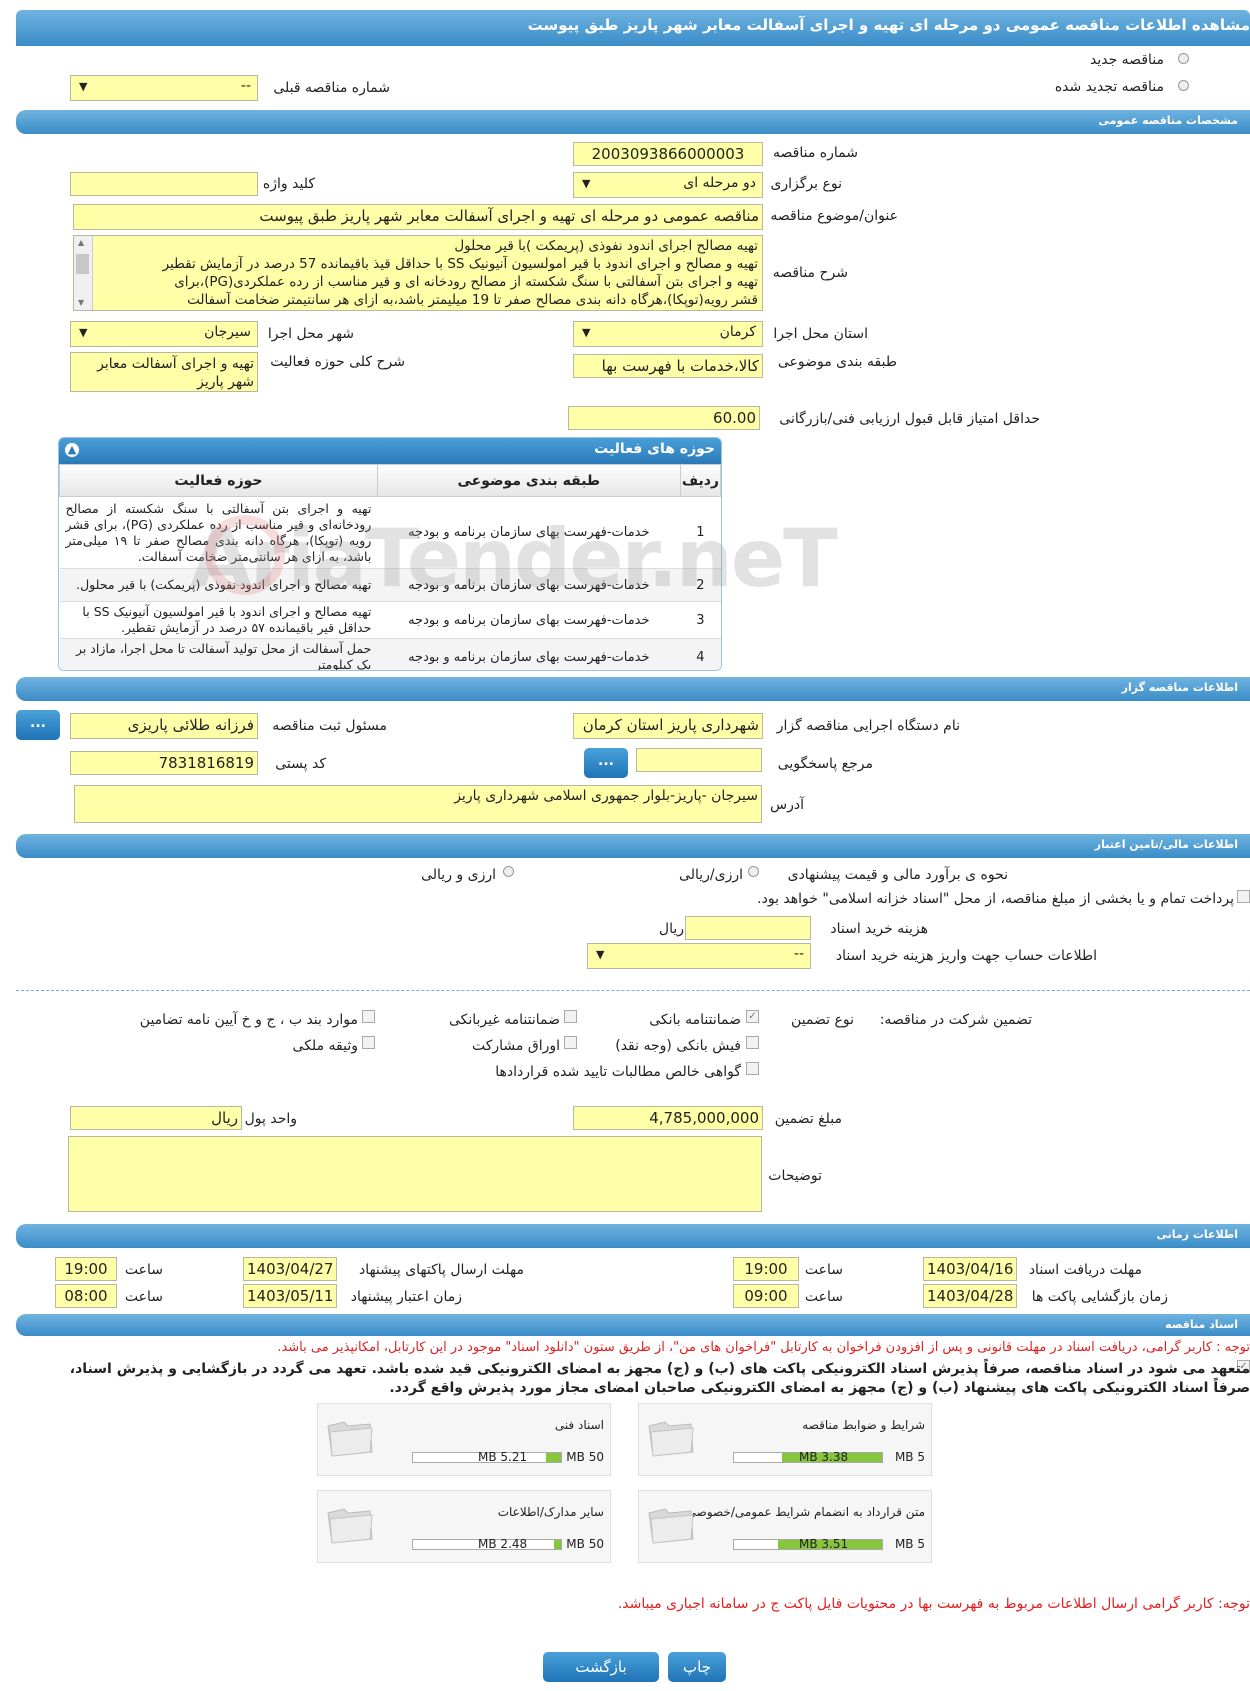 The height and width of the screenshot is (1691, 1250). What do you see at coordinates (766, 1296) in the screenshot?
I see `opening-time: 09:00` at bounding box center [766, 1296].